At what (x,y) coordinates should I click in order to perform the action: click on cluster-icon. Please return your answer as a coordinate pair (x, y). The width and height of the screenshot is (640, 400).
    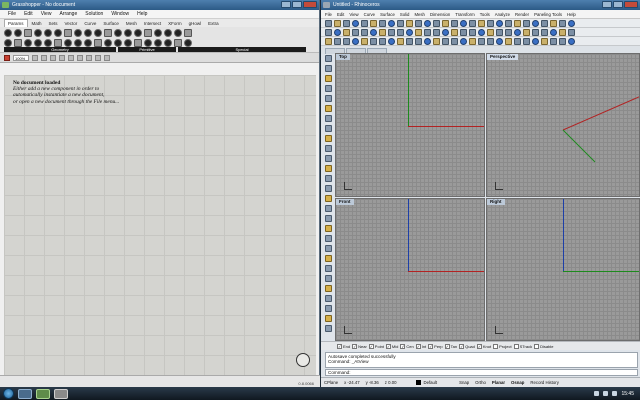
    Looking at the image, I should click on (107, 57).